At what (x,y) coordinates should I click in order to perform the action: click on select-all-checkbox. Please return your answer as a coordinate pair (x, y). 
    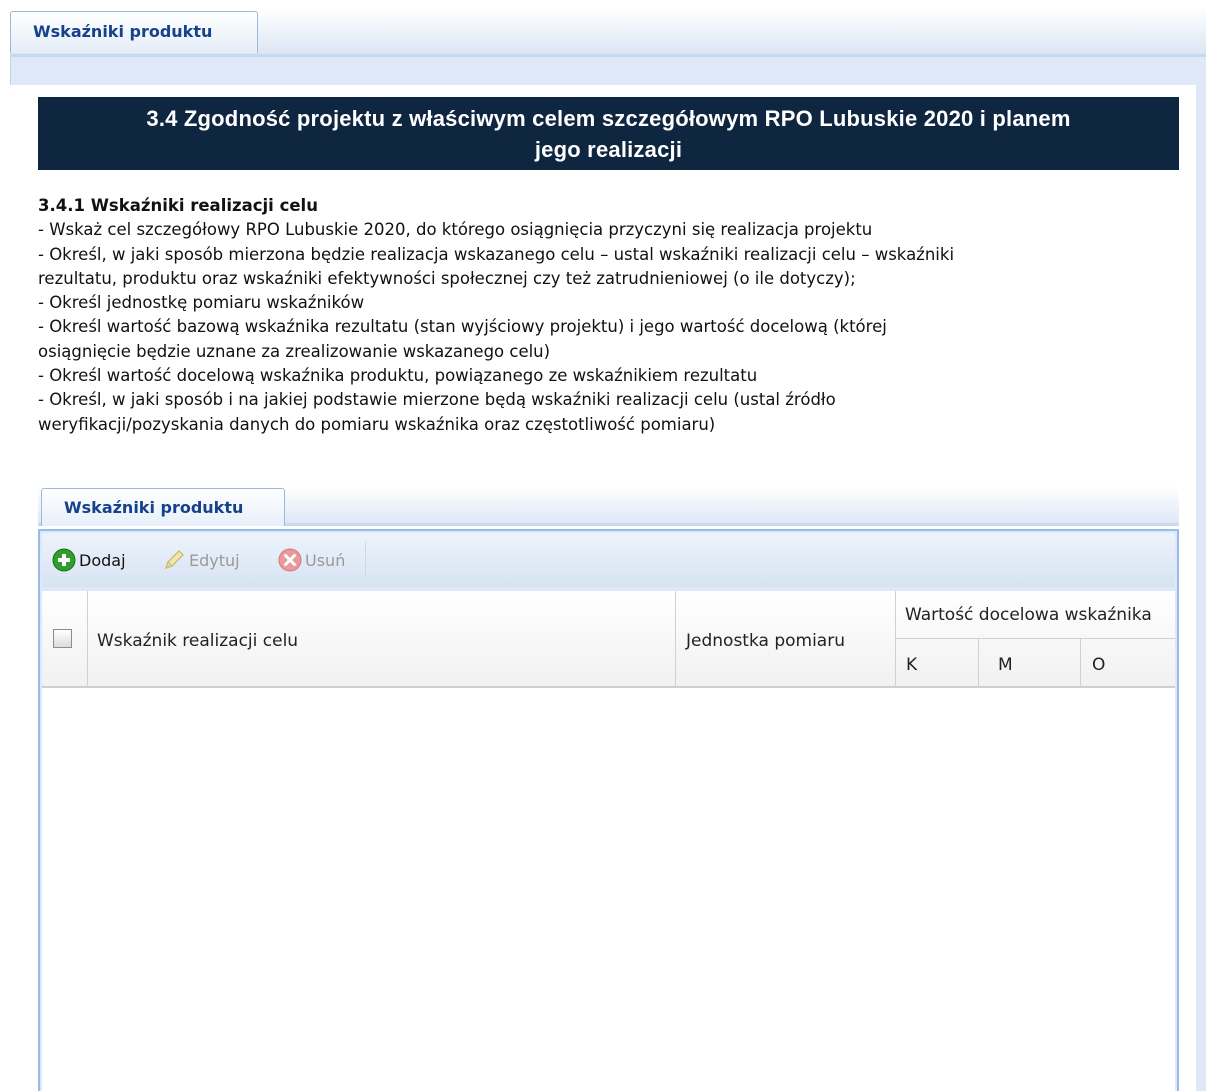
    Looking at the image, I should click on (62, 638).